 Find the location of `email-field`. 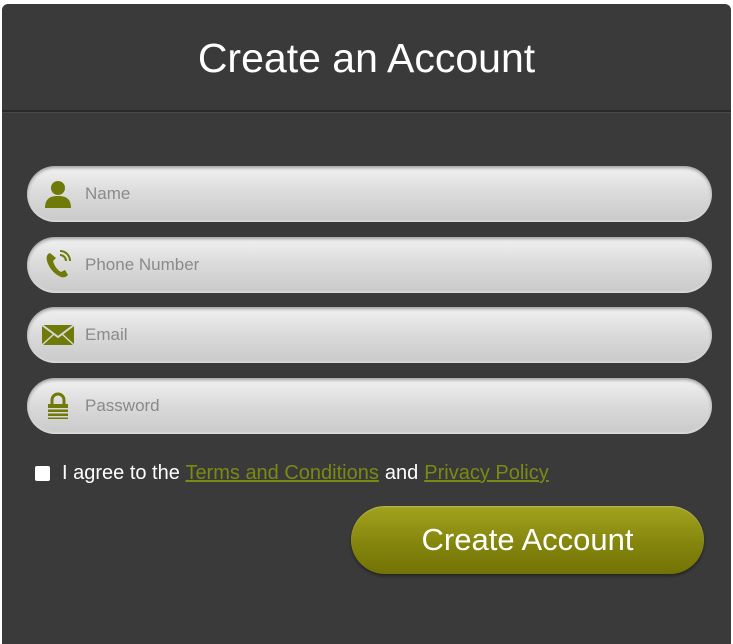

email-field is located at coordinates (369, 335).